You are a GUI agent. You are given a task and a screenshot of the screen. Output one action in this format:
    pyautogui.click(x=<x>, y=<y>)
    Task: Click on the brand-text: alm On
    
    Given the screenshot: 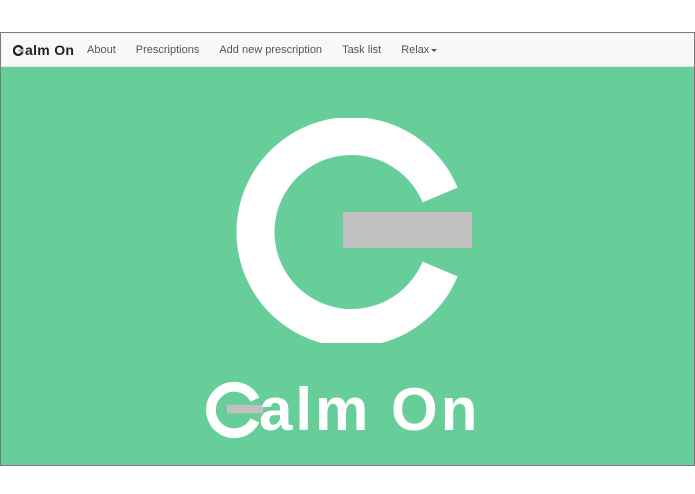 What is the action you would take?
    pyautogui.click(x=50, y=50)
    